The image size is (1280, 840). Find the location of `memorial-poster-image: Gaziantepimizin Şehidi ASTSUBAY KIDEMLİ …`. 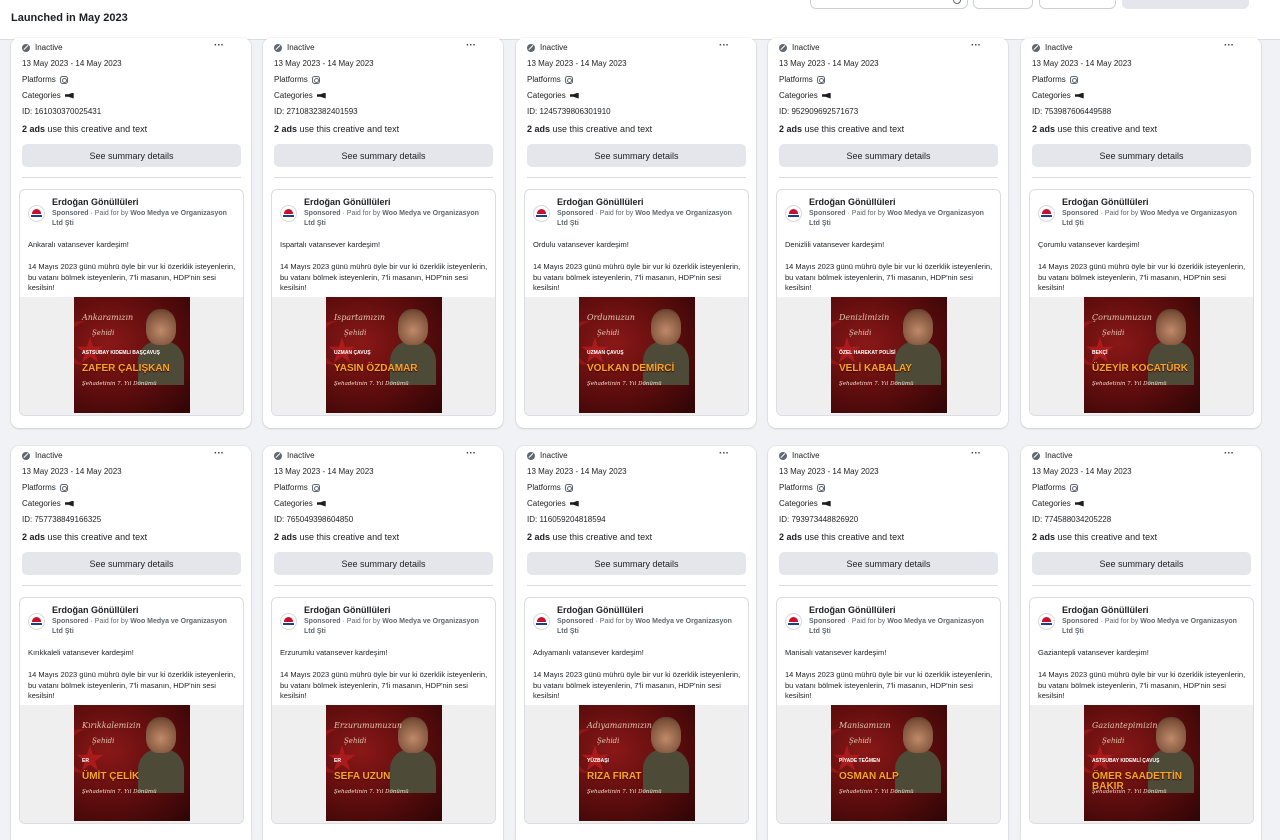

memorial-poster-image: Gaziantepimizin Şehidi ASTSUBAY KIDEMLİ … is located at coordinates (1142, 763).